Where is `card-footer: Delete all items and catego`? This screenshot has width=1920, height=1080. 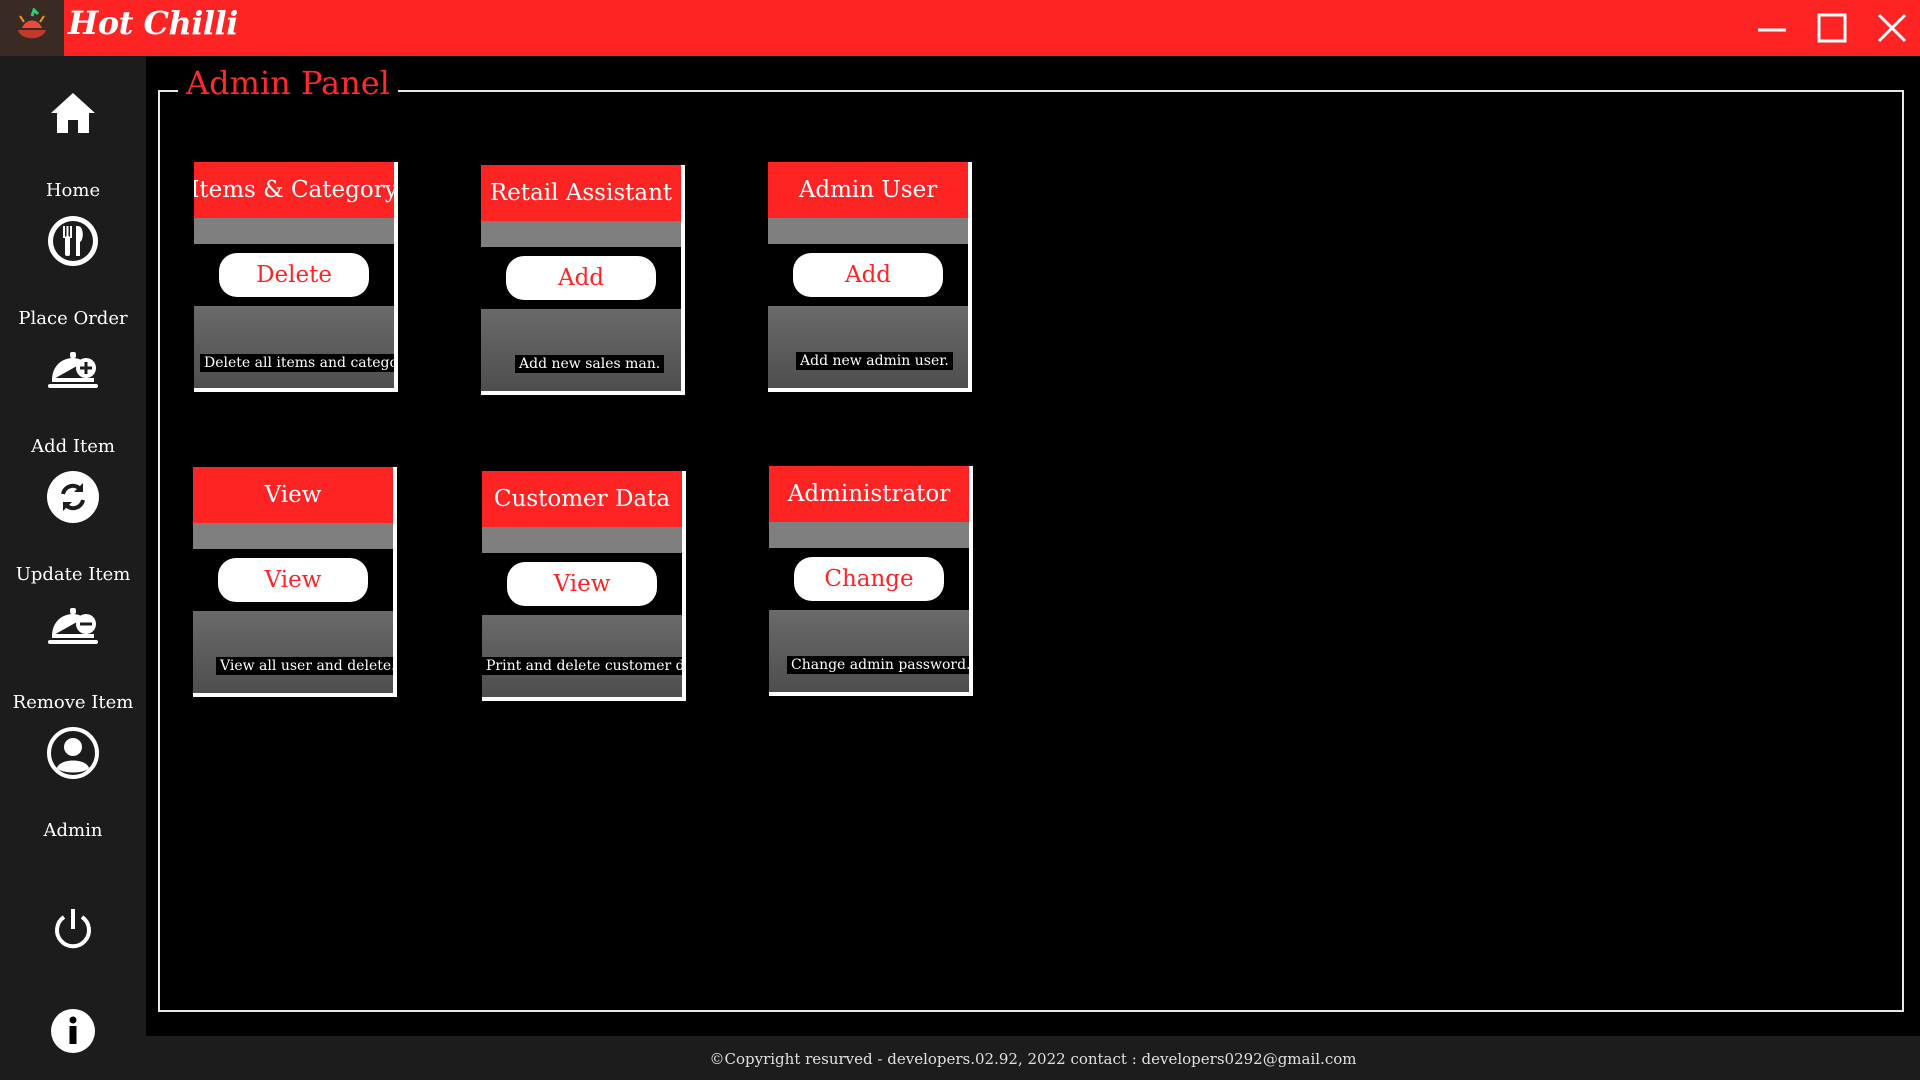
card-footer: Delete all items and catego is located at coordinates (294, 347).